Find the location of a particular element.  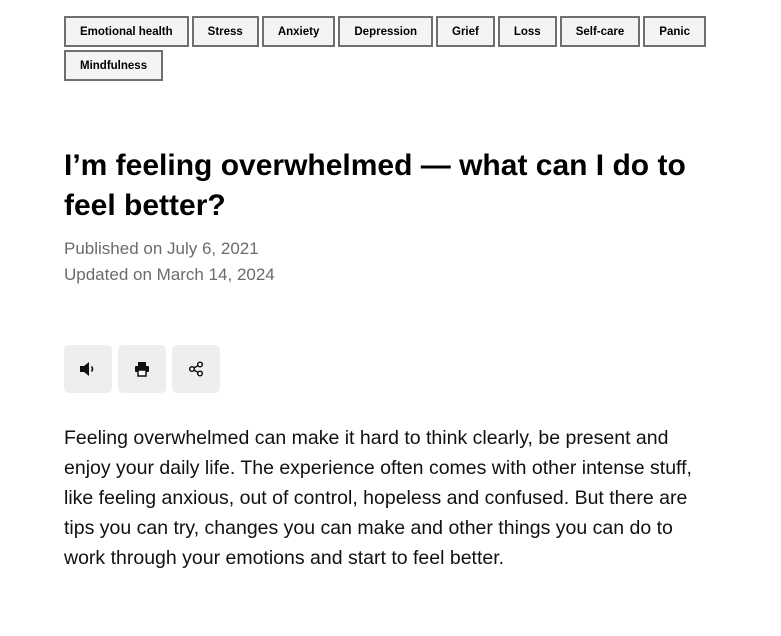

tag-loss: Loss is located at coordinates (527, 31).